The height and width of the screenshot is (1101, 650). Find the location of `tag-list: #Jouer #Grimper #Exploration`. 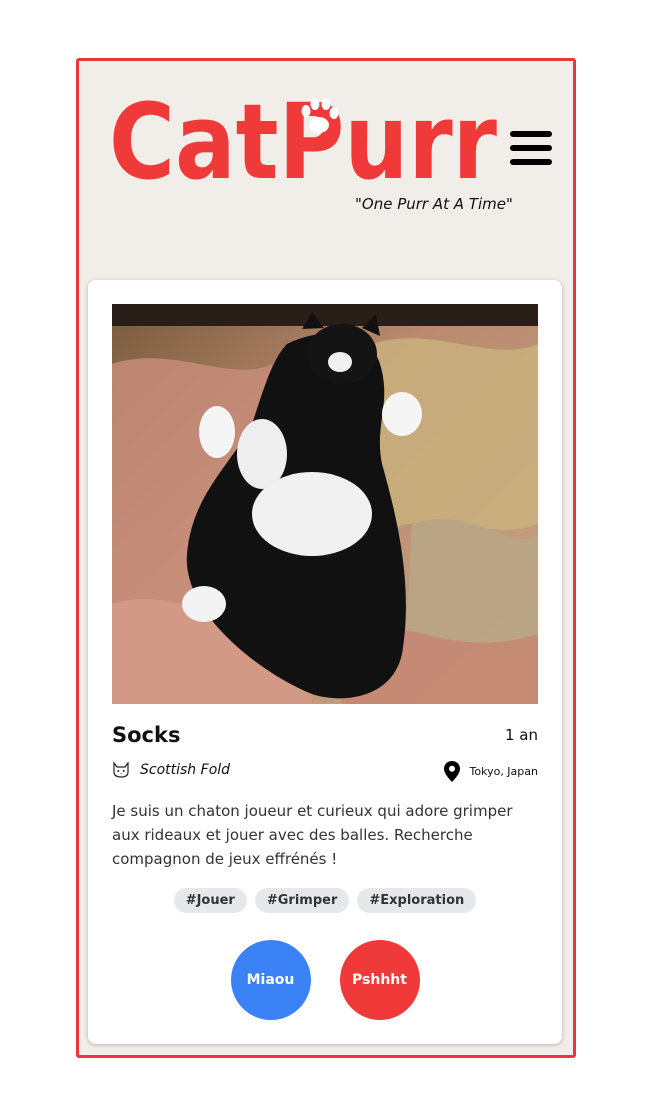

tag-list: #Jouer #Grimper #Exploration is located at coordinates (325, 900).